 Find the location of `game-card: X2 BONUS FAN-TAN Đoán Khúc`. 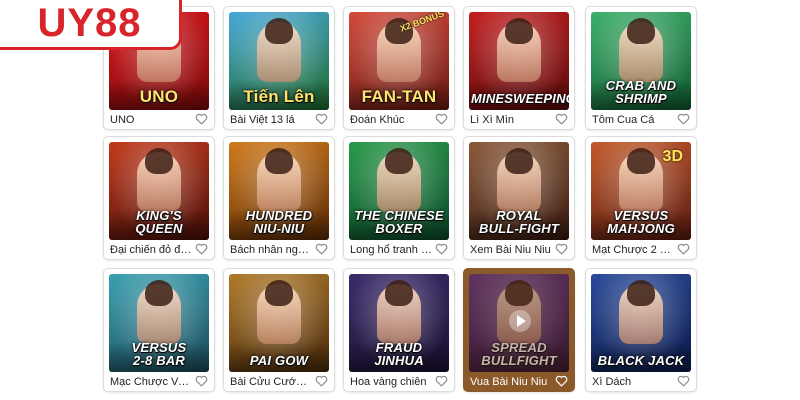

game-card: X2 BONUS FAN-TAN Đoán Khúc is located at coordinates (399, 68).